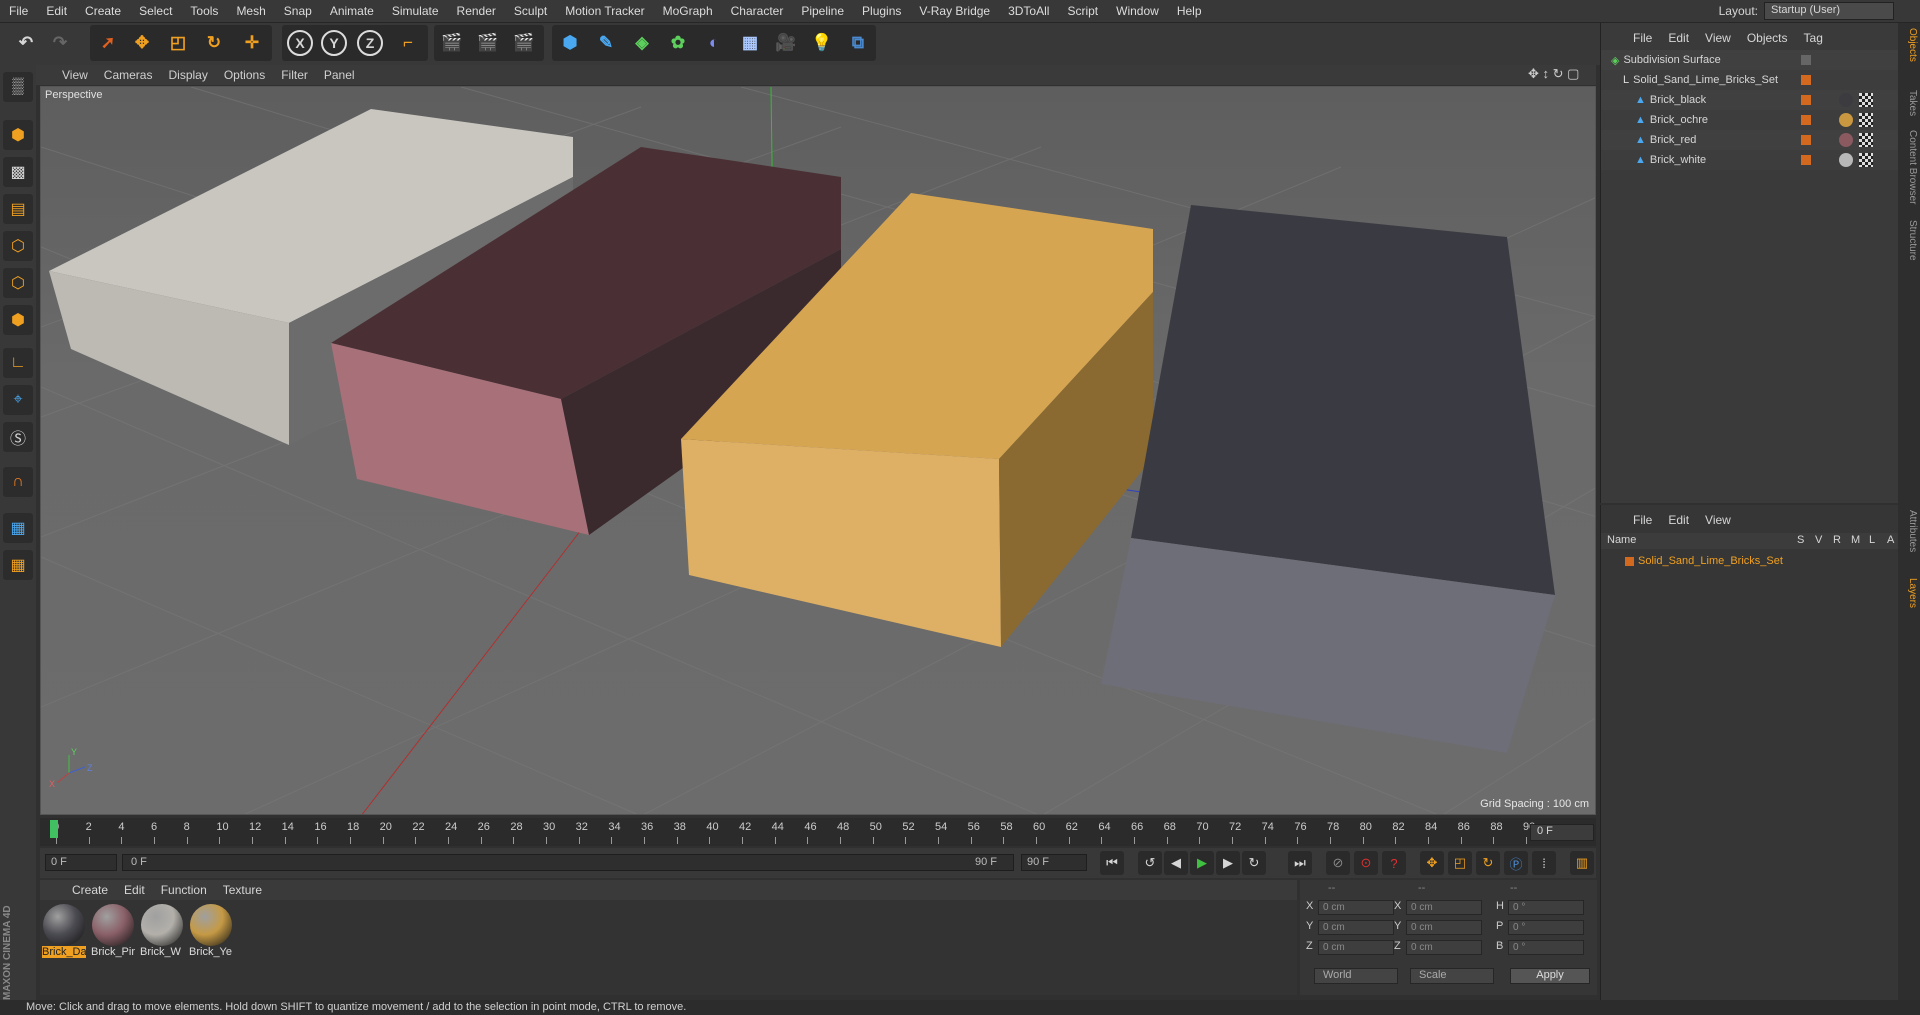 The width and height of the screenshot is (1920, 1015). I want to click on menu-3dtoall: 3DToAll, so click(1028, 11).